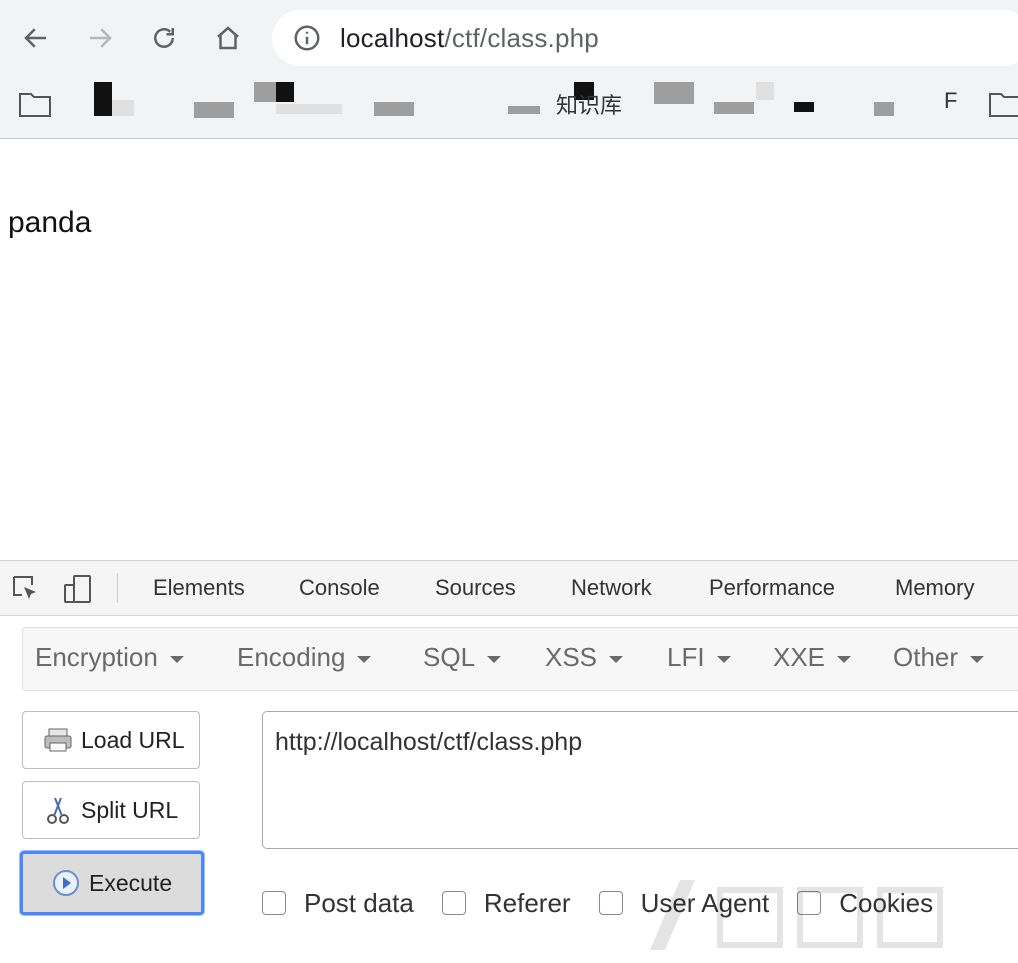 Image resolution: width=1018 pixels, height=963 pixels. I want to click on option-label: Post data, so click(359, 902).